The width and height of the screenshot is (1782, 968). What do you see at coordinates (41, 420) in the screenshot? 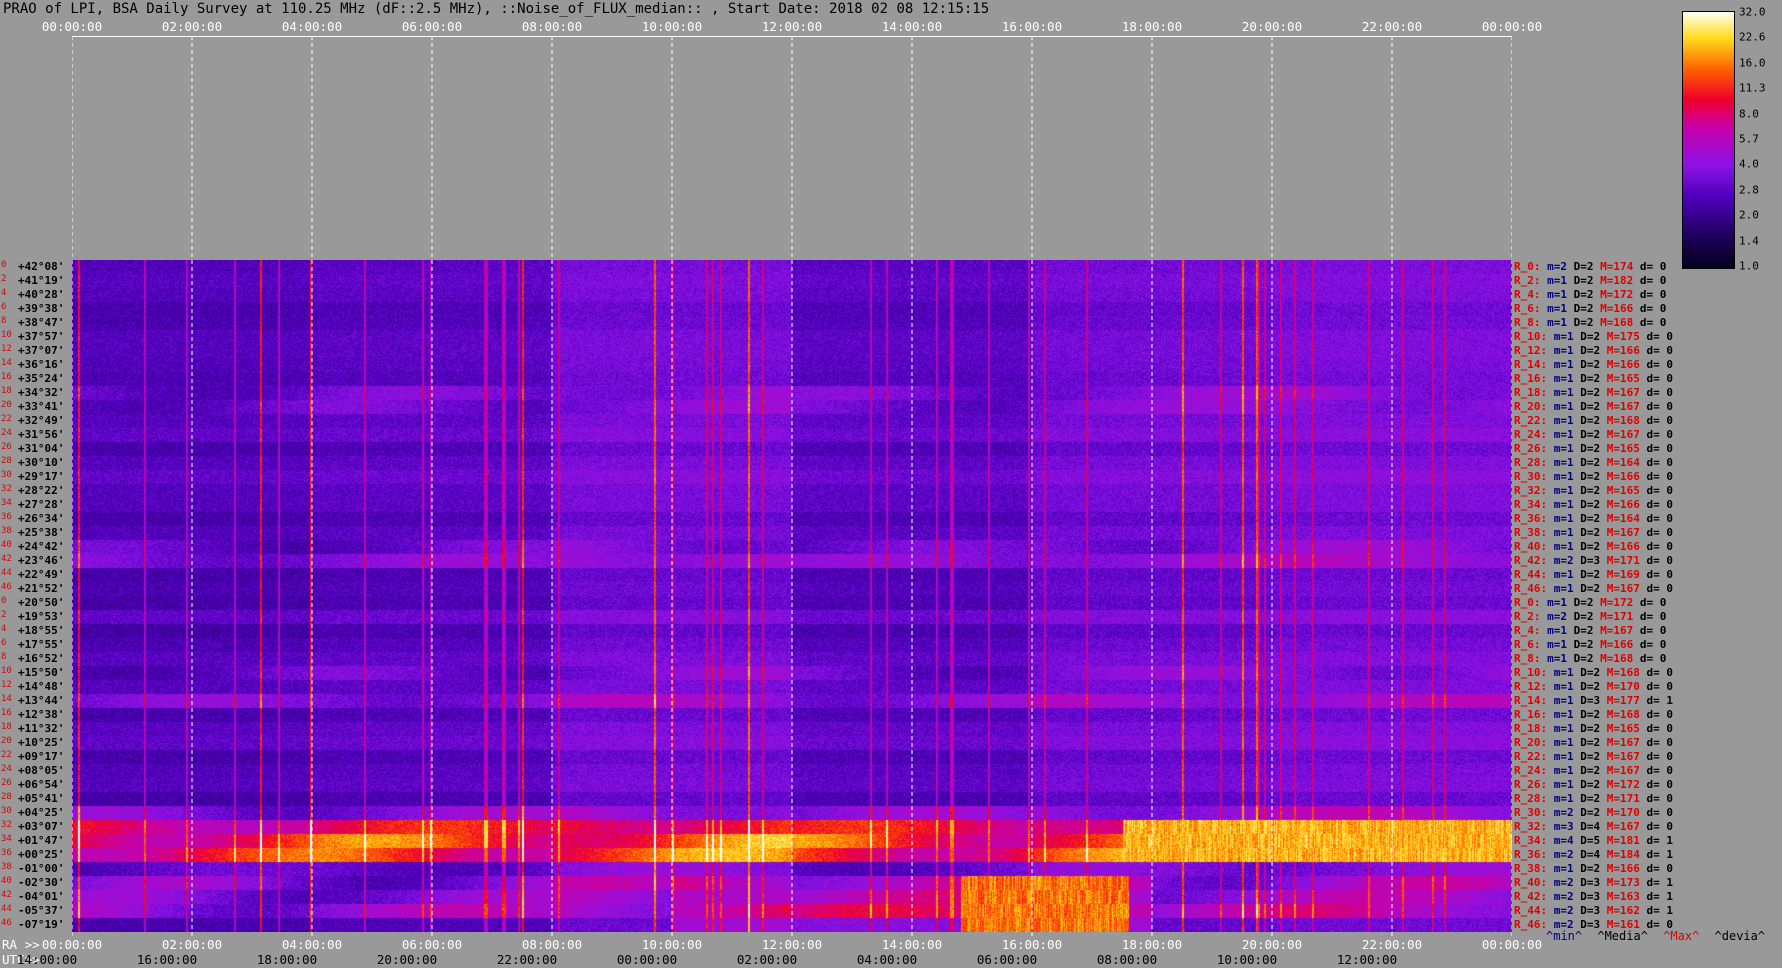
I see `declination-value: +32°49'` at bounding box center [41, 420].